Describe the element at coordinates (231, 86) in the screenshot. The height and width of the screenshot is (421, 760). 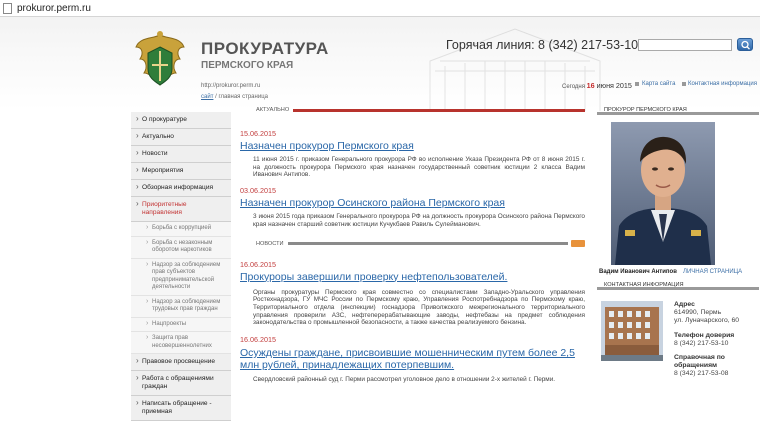
I see `site-url: http://prokuror.perm.ru` at that location.